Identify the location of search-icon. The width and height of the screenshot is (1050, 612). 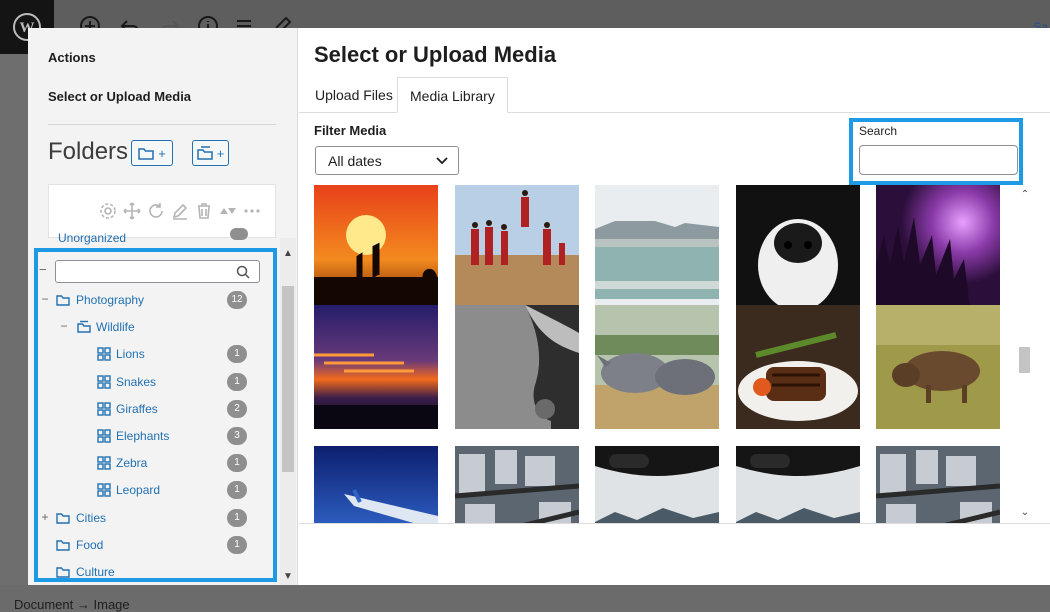
(243, 272).